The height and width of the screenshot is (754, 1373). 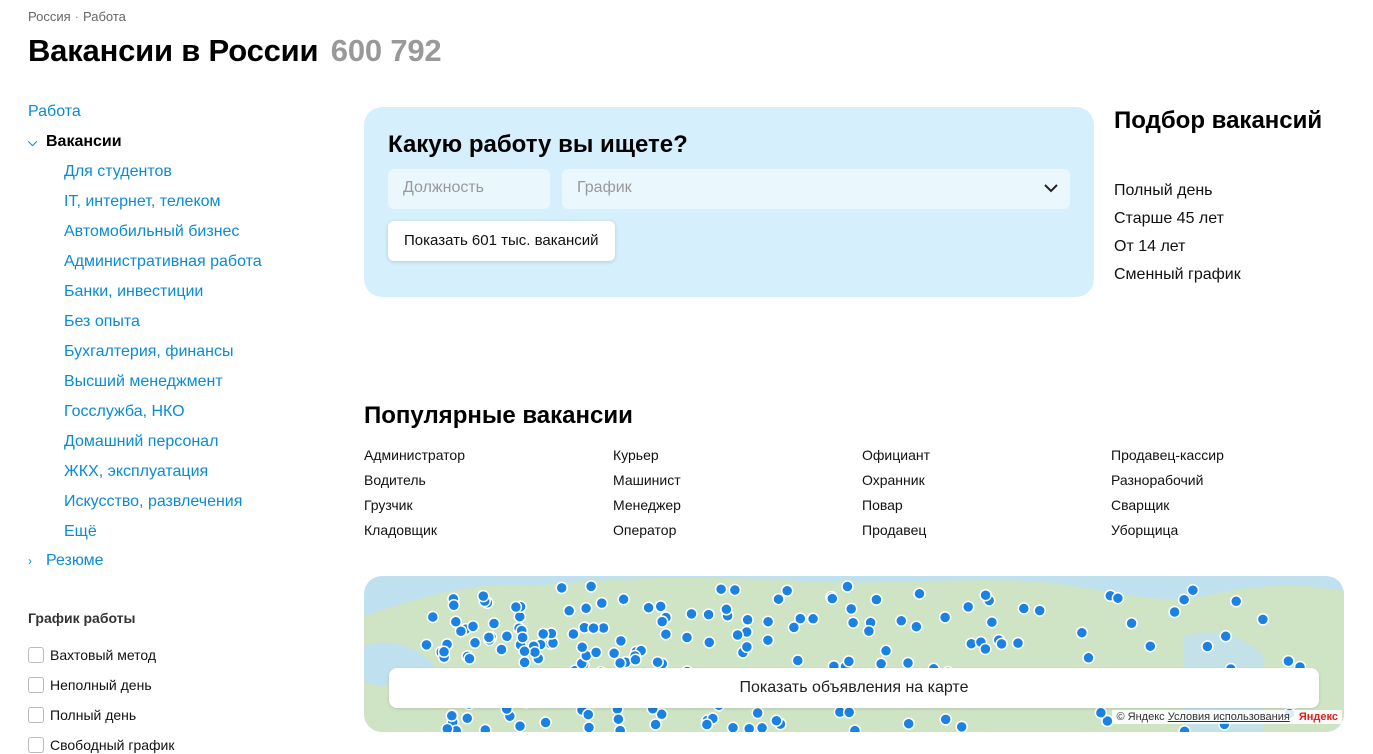 I want to click on popular-vacancy-link: Грузчик, so click(x=488, y=505).